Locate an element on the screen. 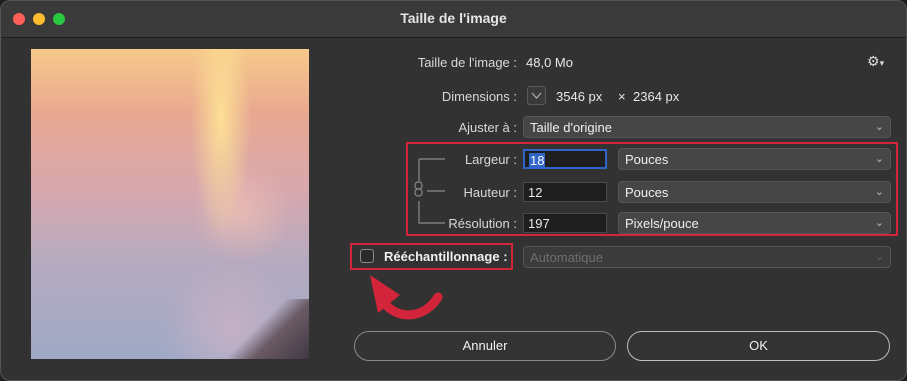  dimensions-height: 2364 px is located at coordinates (656, 96).